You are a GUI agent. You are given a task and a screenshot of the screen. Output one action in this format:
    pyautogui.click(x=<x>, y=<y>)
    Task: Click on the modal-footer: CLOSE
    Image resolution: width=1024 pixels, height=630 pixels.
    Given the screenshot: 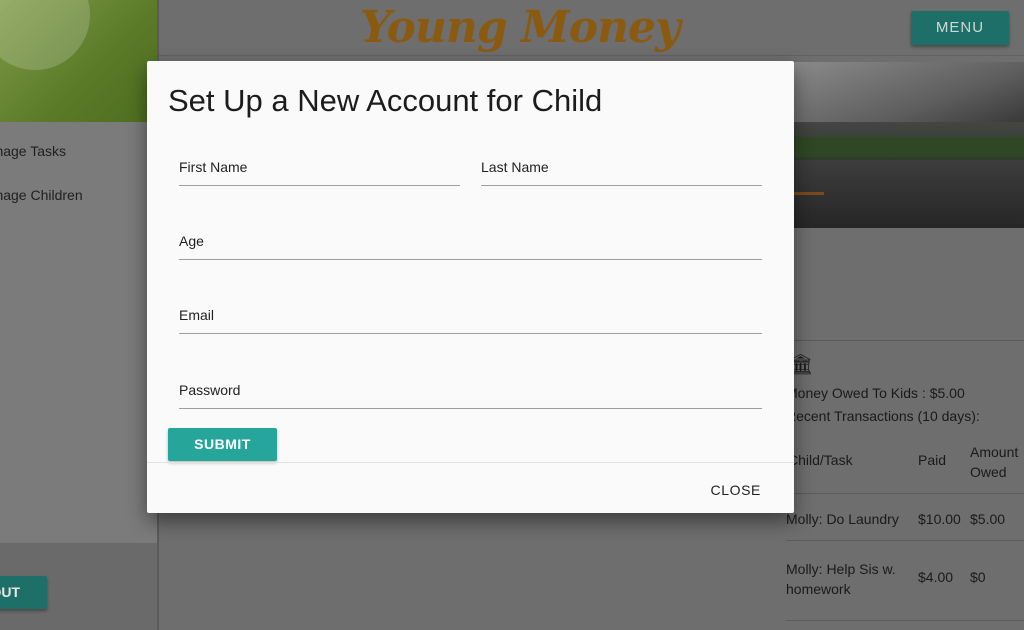 What is the action you would take?
    pyautogui.click(x=470, y=488)
    